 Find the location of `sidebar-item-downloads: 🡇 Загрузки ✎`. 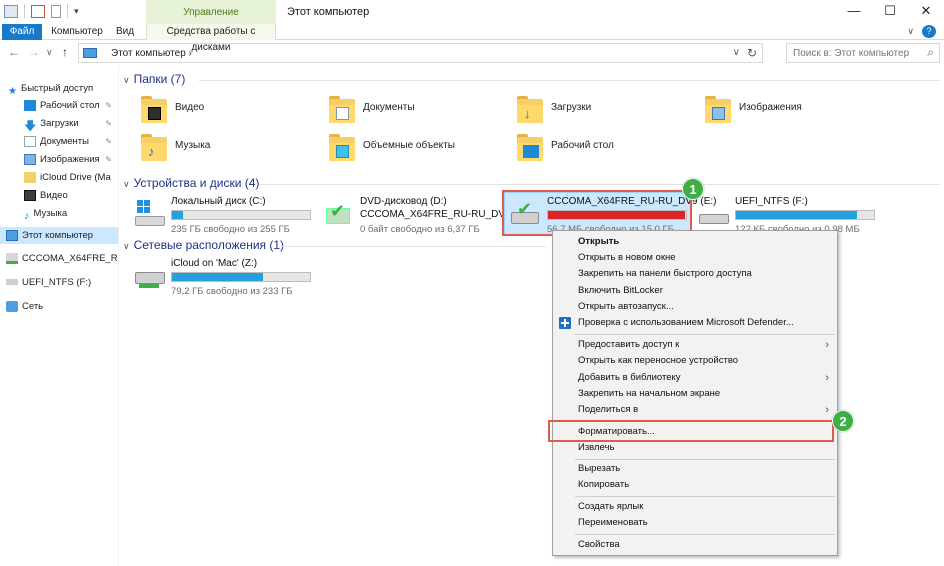

sidebar-item-downloads: 🡇 Загрузки ✎ is located at coordinates (59, 123).